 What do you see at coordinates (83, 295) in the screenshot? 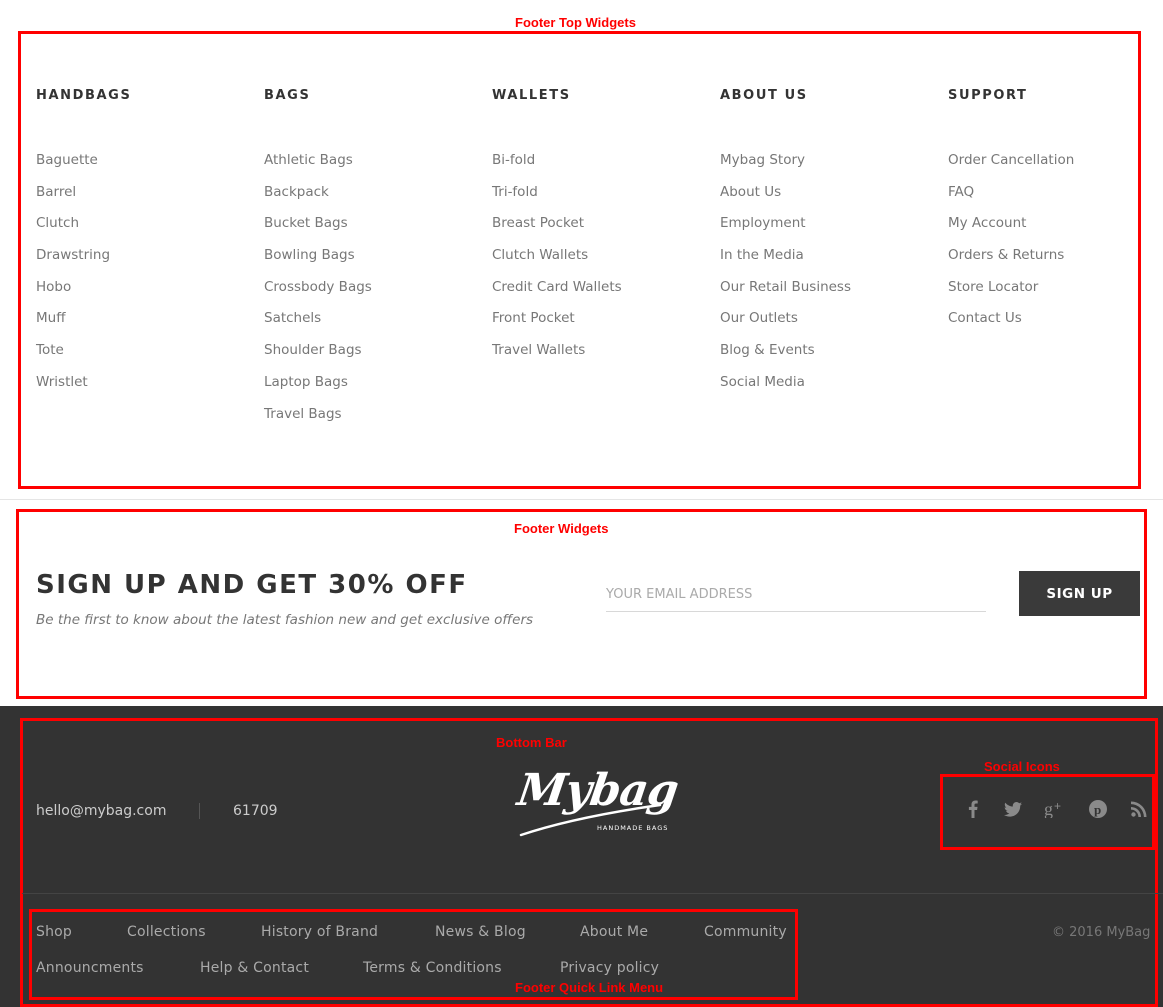
I see `list-item: Hobo` at bounding box center [83, 295].